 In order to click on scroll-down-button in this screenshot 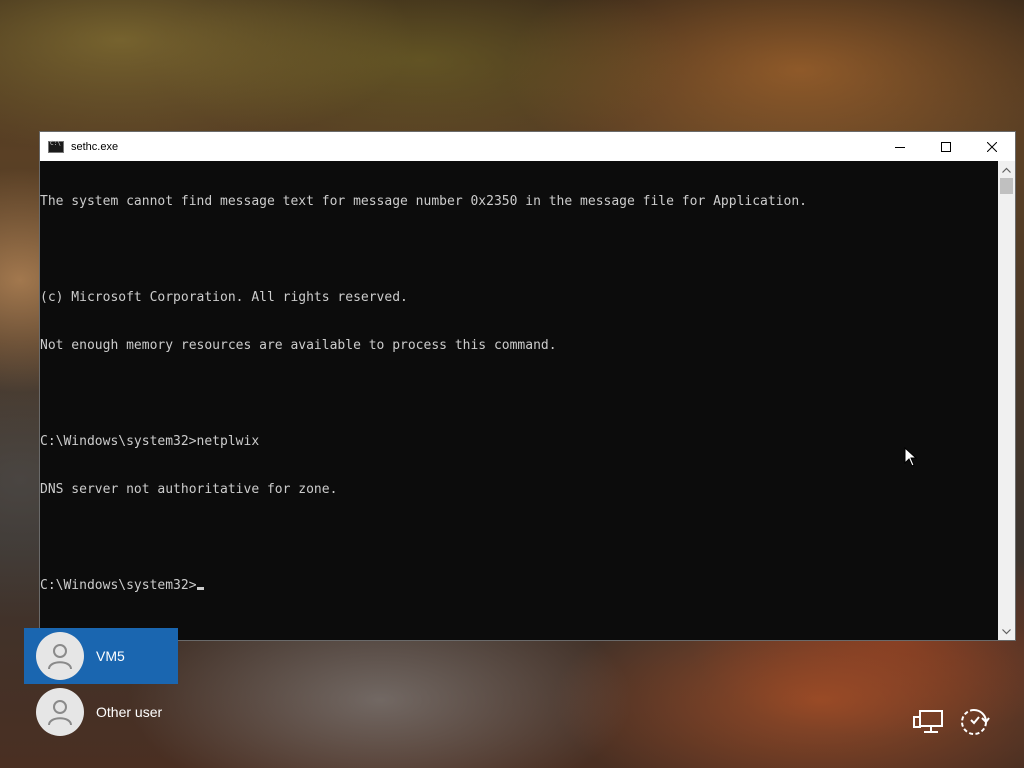, I will do `click(1006, 631)`.